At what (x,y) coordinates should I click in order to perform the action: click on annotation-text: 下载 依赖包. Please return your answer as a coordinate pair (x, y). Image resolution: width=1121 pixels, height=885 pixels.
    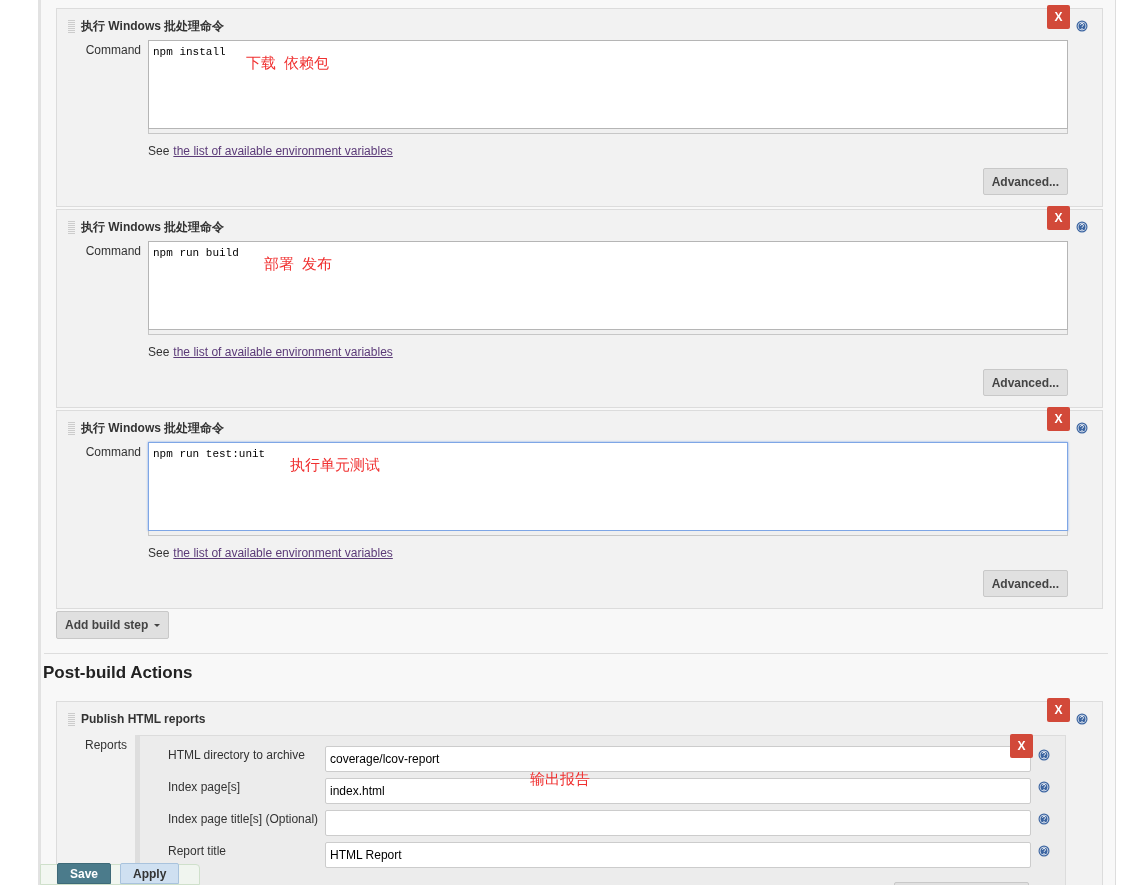
    Looking at the image, I should click on (288, 63).